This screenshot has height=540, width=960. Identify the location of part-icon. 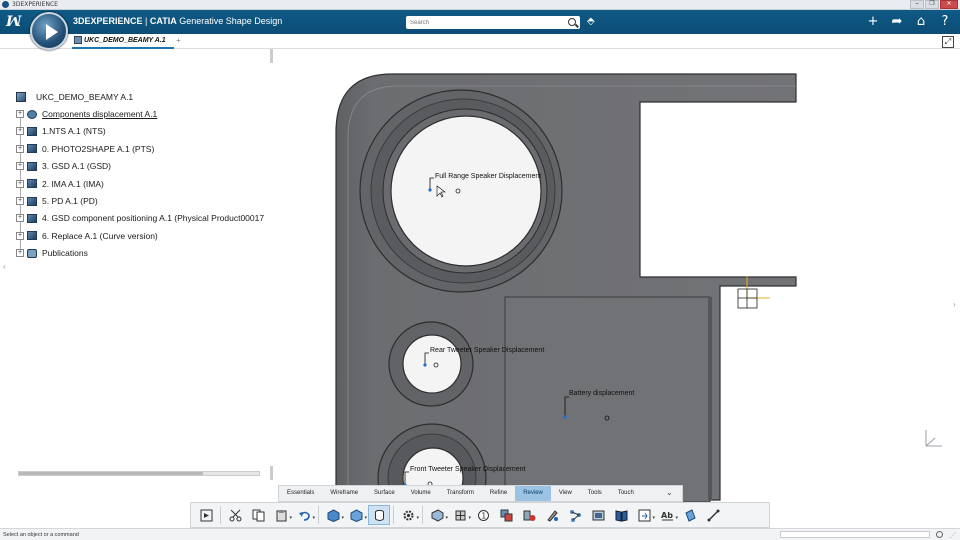
(32, 218).